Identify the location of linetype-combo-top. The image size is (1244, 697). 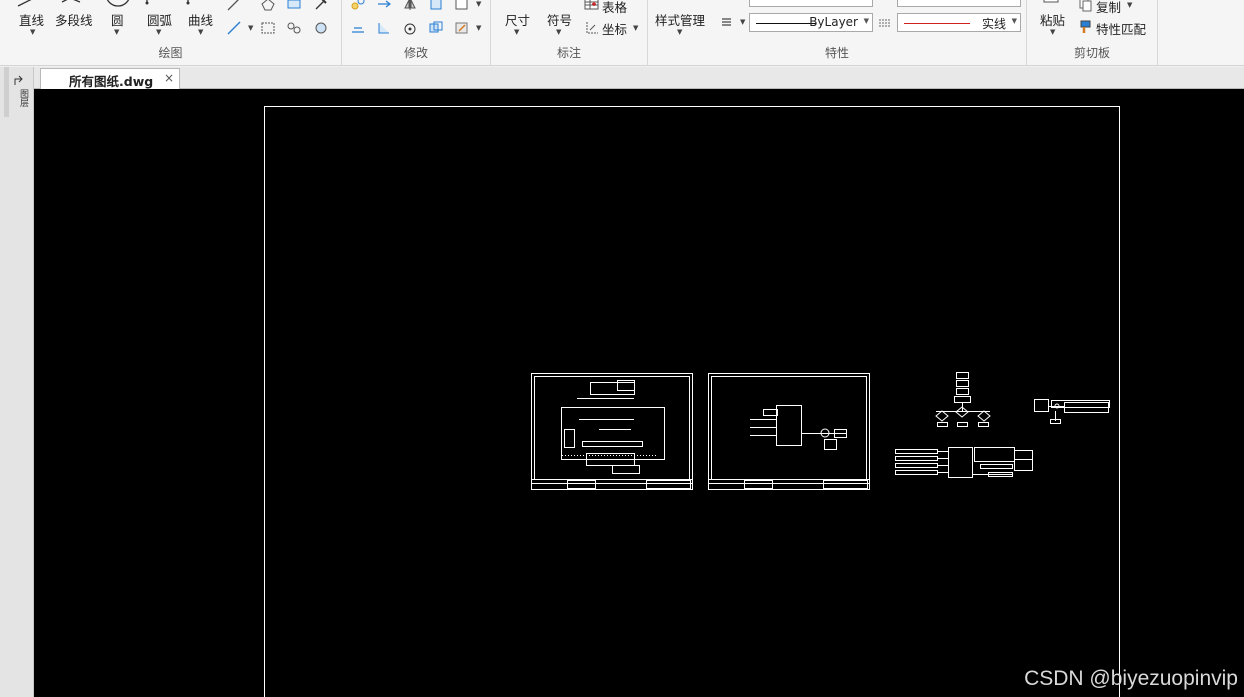
(959, 3).